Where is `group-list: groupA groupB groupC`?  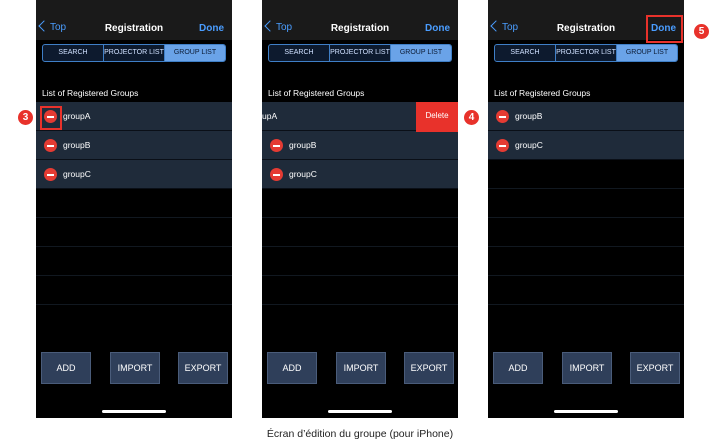
group-list: groupA groupB groupC is located at coordinates (134, 203).